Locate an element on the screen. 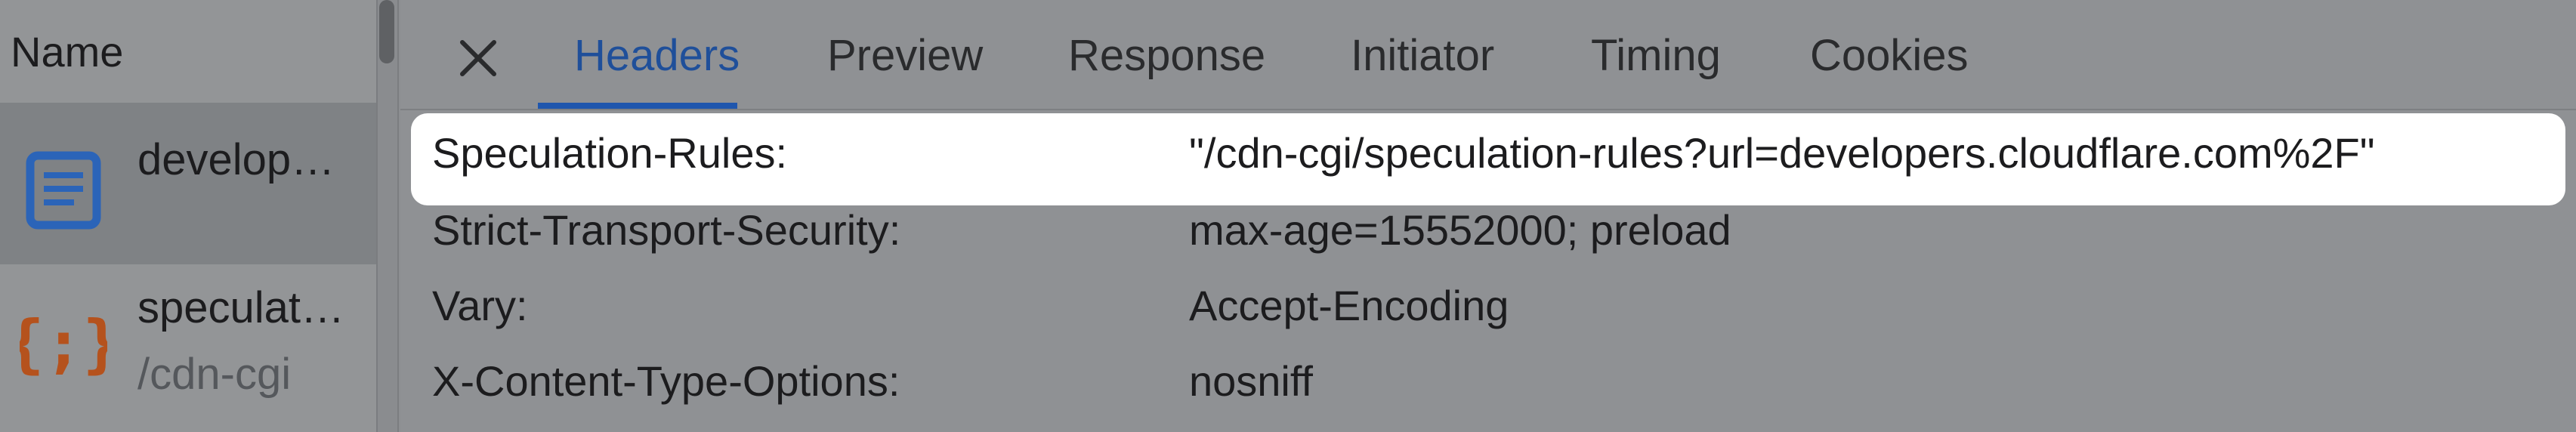  close-icon is located at coordinates (478, 58).